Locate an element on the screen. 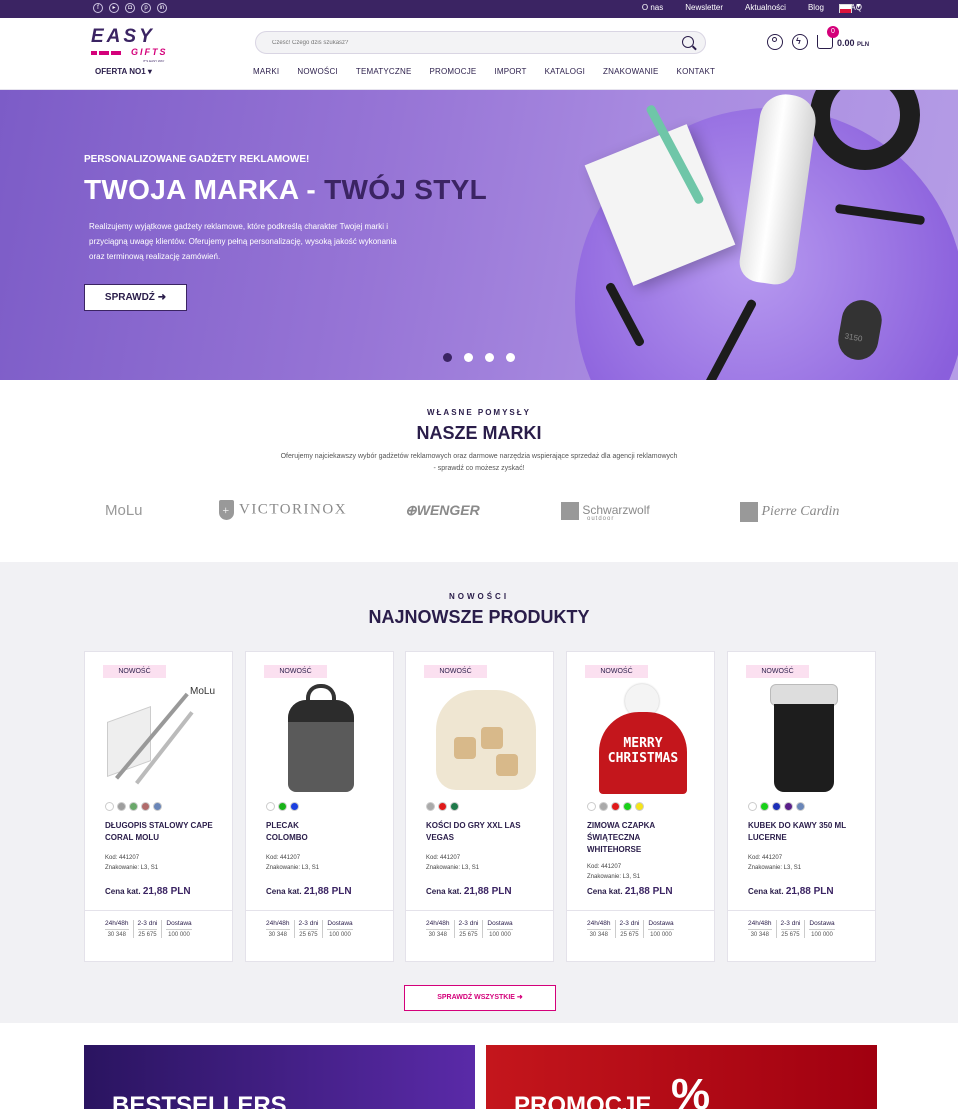  brand-molu: MoLu is located at coordinates (124, 510).